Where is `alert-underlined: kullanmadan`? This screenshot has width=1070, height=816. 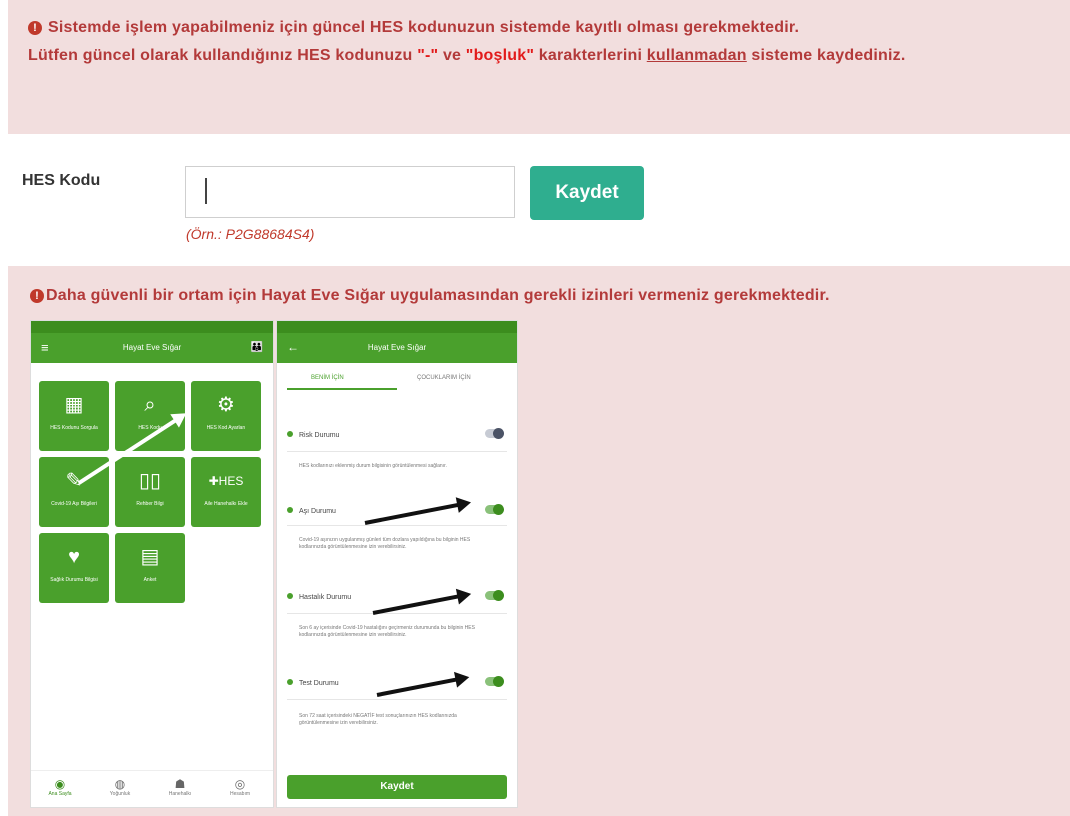 alert-underlined: kullanmadan is located at coordinates (696, 55).